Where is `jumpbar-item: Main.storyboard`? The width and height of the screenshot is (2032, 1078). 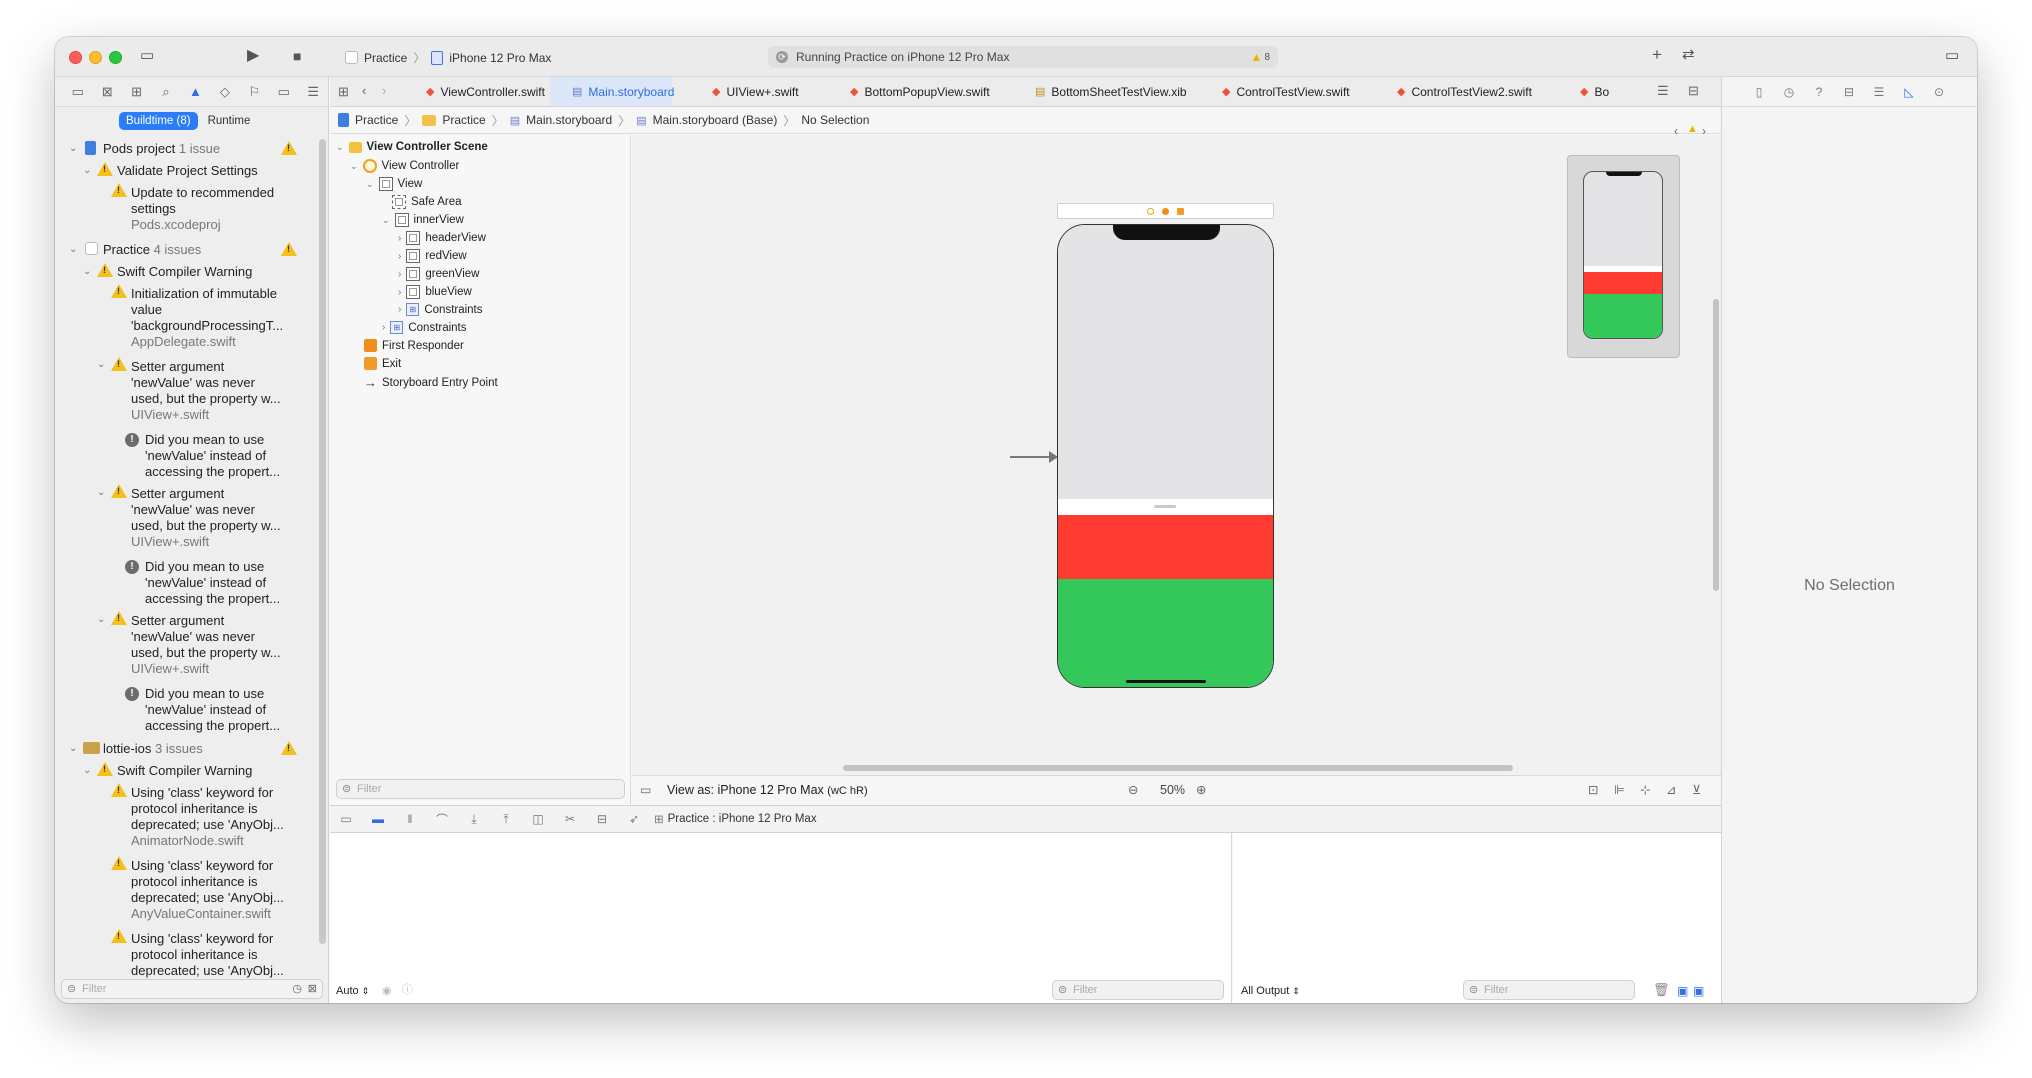
jumpbar-item: Main.storyboard is located at coordinates (569, 120).